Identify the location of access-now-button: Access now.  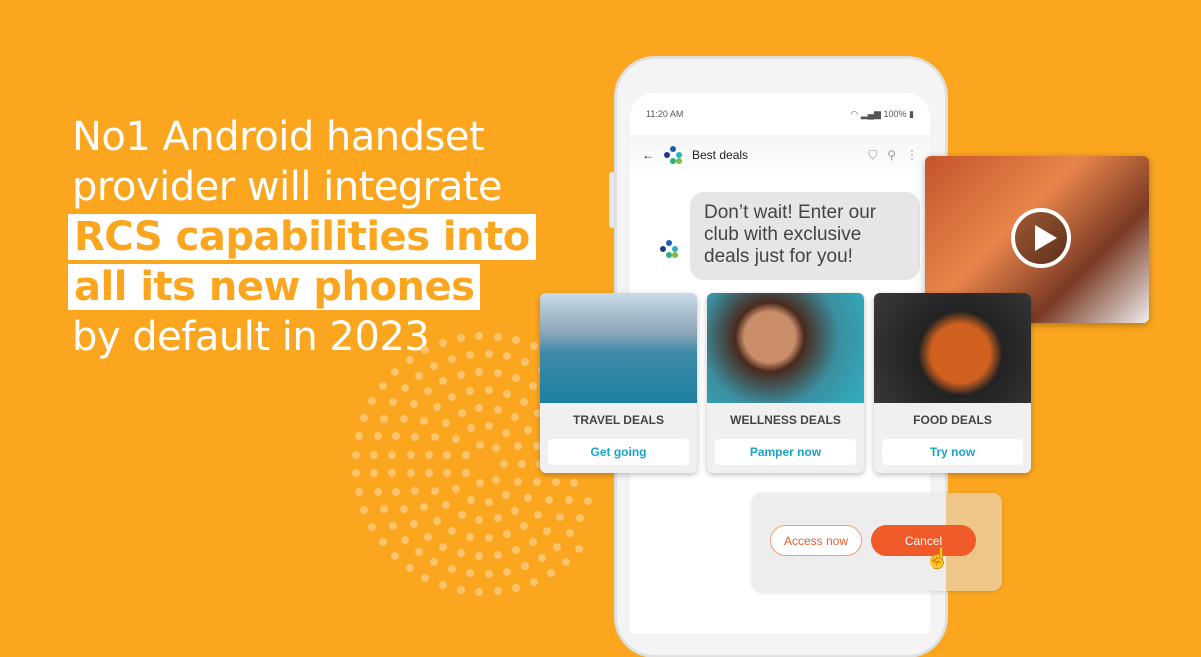
(816, 540).